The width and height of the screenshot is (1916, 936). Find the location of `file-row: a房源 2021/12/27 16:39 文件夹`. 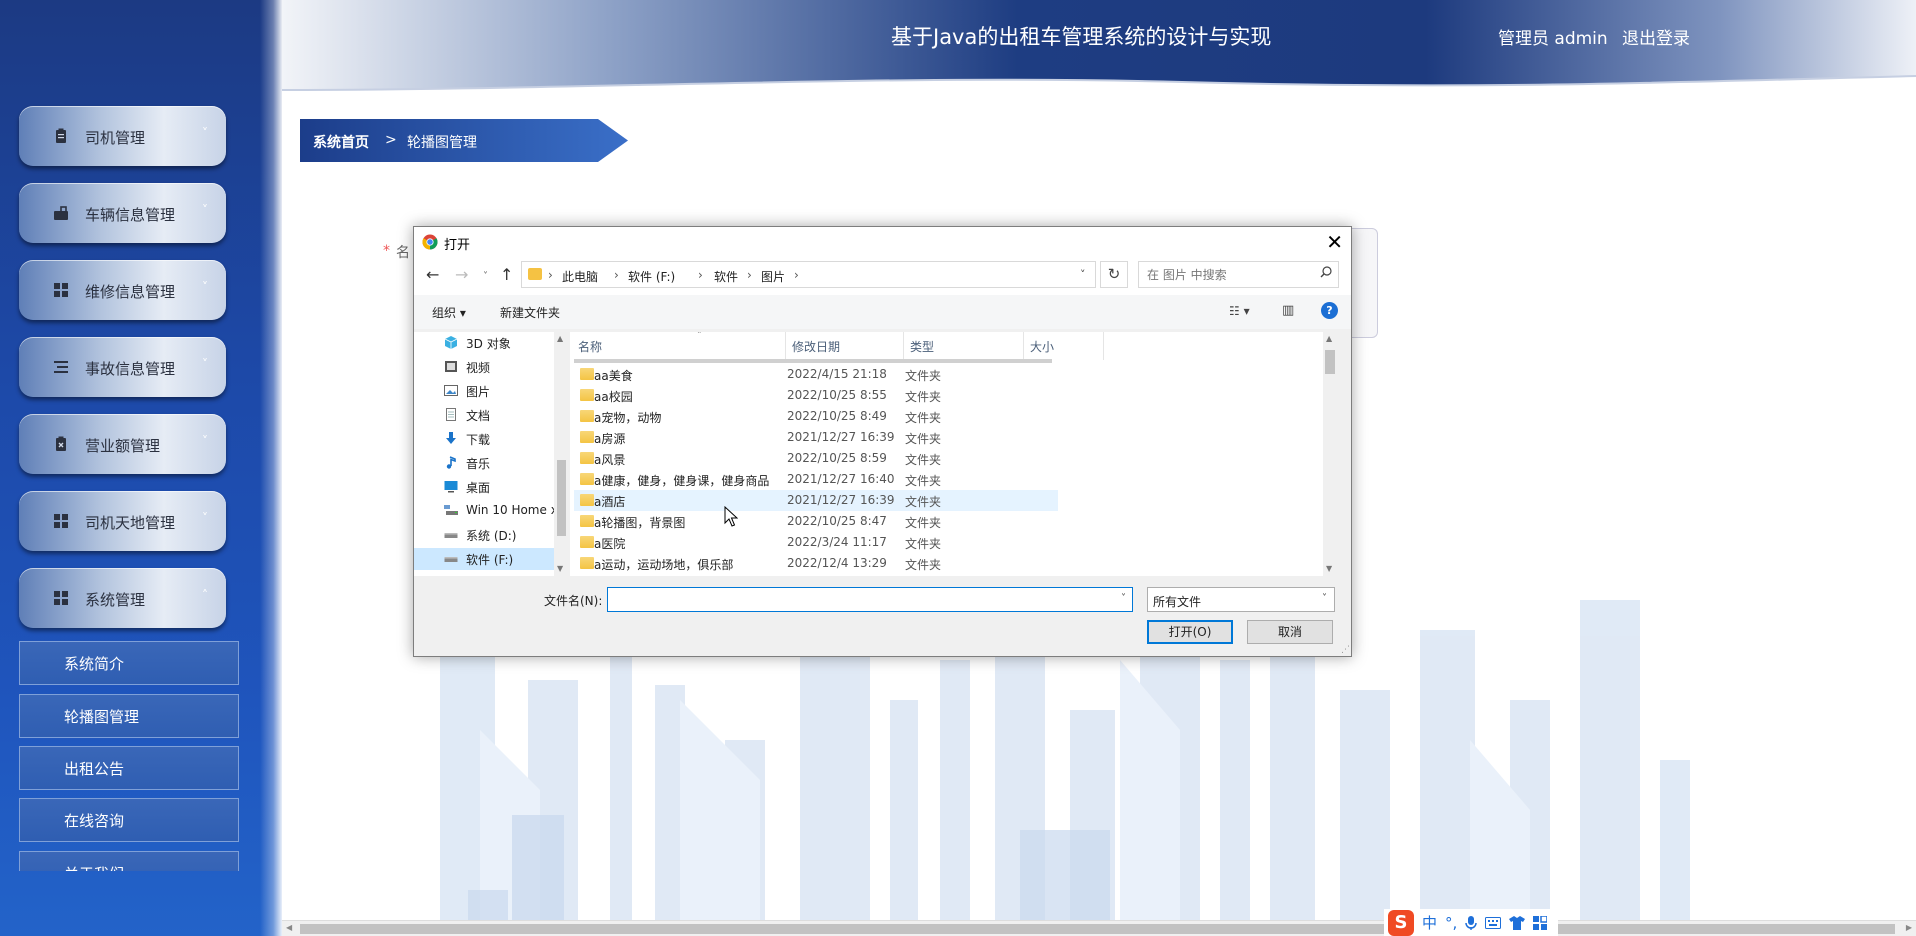

file-row: a房源 2021/12/27 16:39 文件夹 is located at coordinates (816, 437).